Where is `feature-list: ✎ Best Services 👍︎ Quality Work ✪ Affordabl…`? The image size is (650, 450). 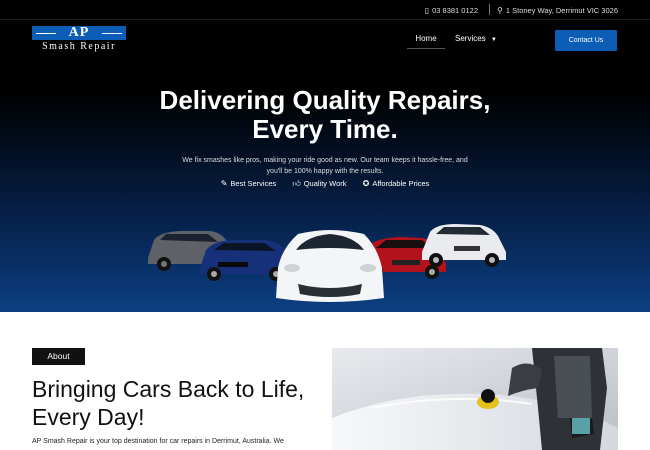 feature-list: ✎ Best Services 👍︎ Quality Work ✪ Affordabl… is located at coordinates (325, 184).